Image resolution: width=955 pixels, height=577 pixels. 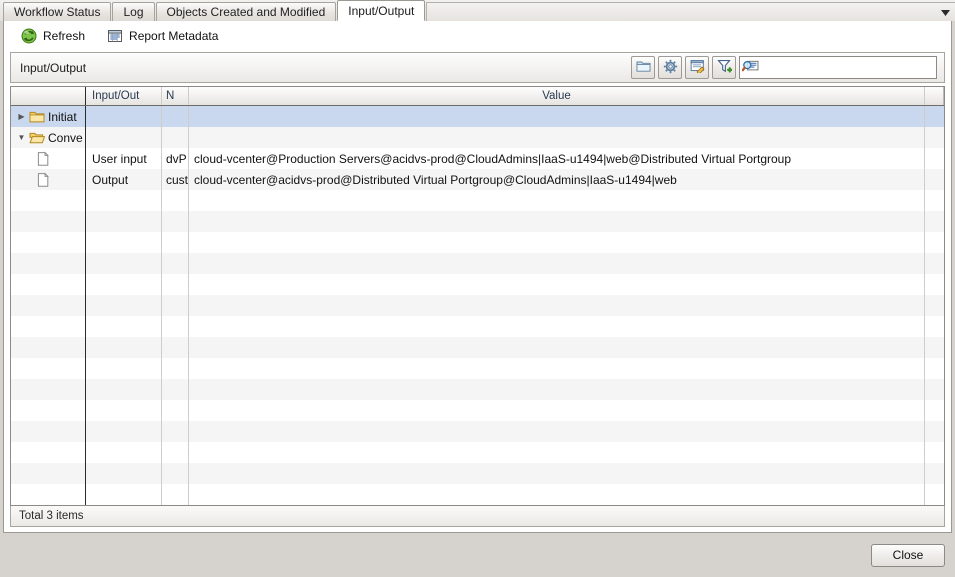 What do you see at coordinates (557, 116) in the screenshot?
I see `cell-value` at bounding box center [557, 116].